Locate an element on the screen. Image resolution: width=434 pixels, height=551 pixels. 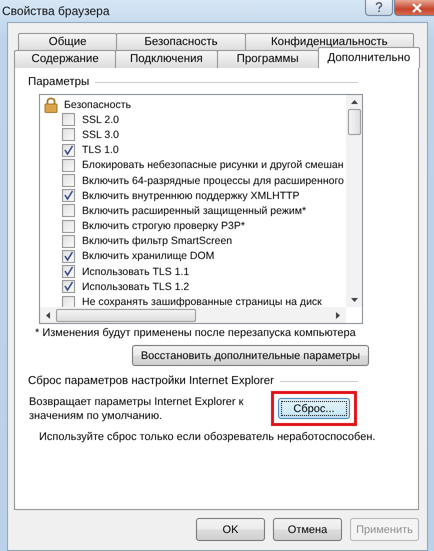
option-label: Включить фильтр SmartScreen is located at coordinates (157, 241).